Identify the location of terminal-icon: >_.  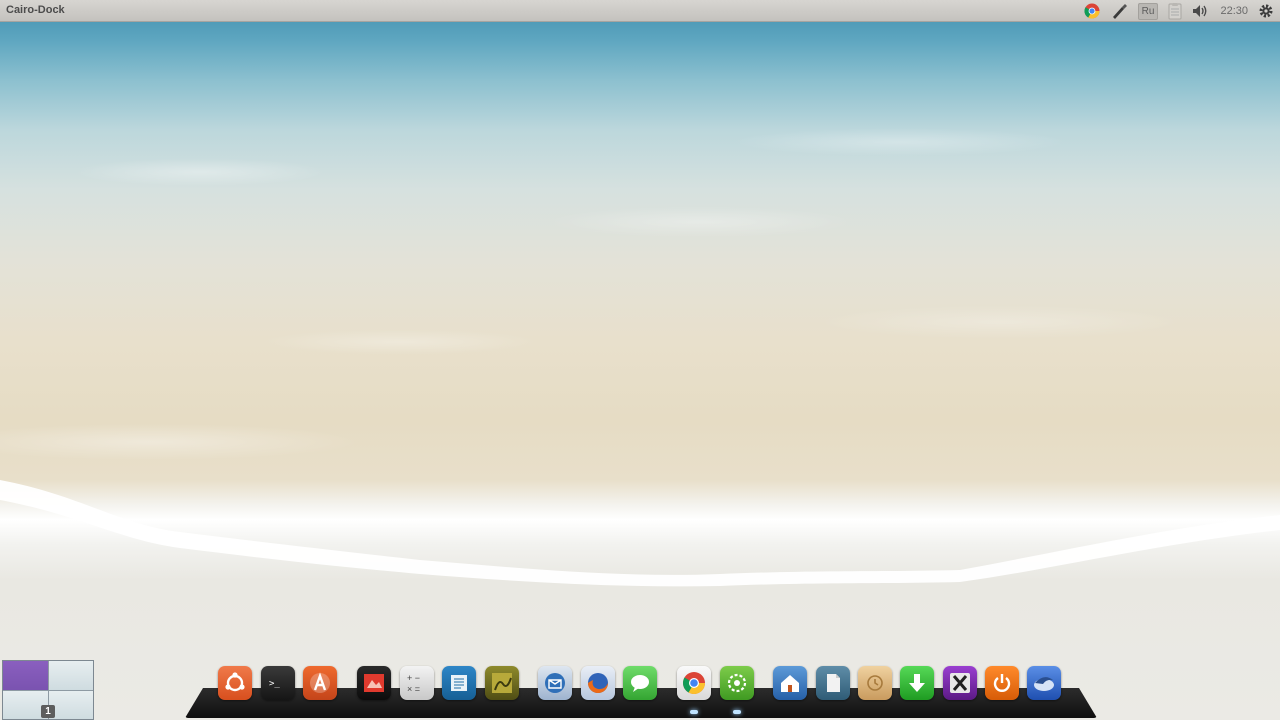
(278, 683).